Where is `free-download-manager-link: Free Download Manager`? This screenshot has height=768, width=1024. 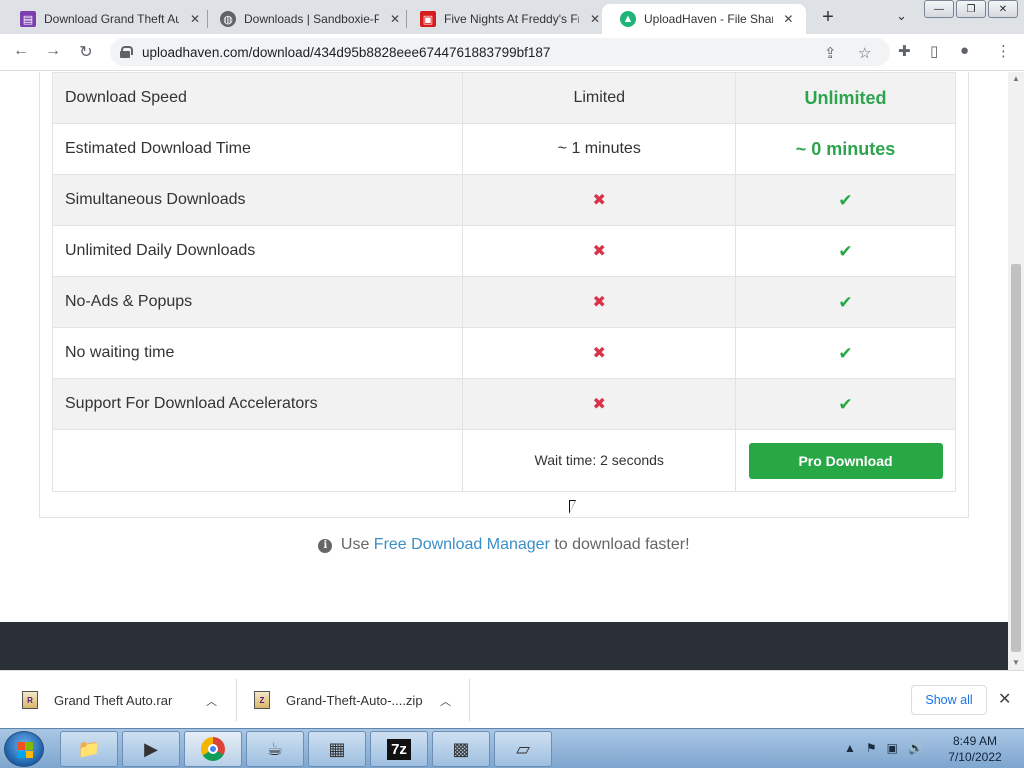 free-download-manager-link: Free Download Manager is located at coordinates (462, 544).